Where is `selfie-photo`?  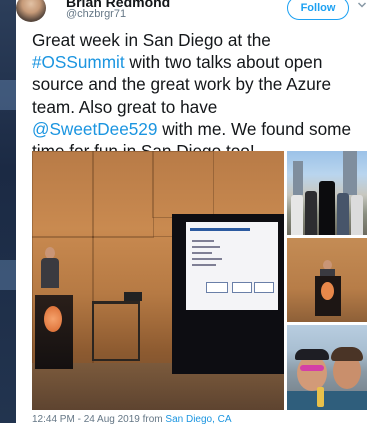
selfie-photo is located at coordinates (327, 367).